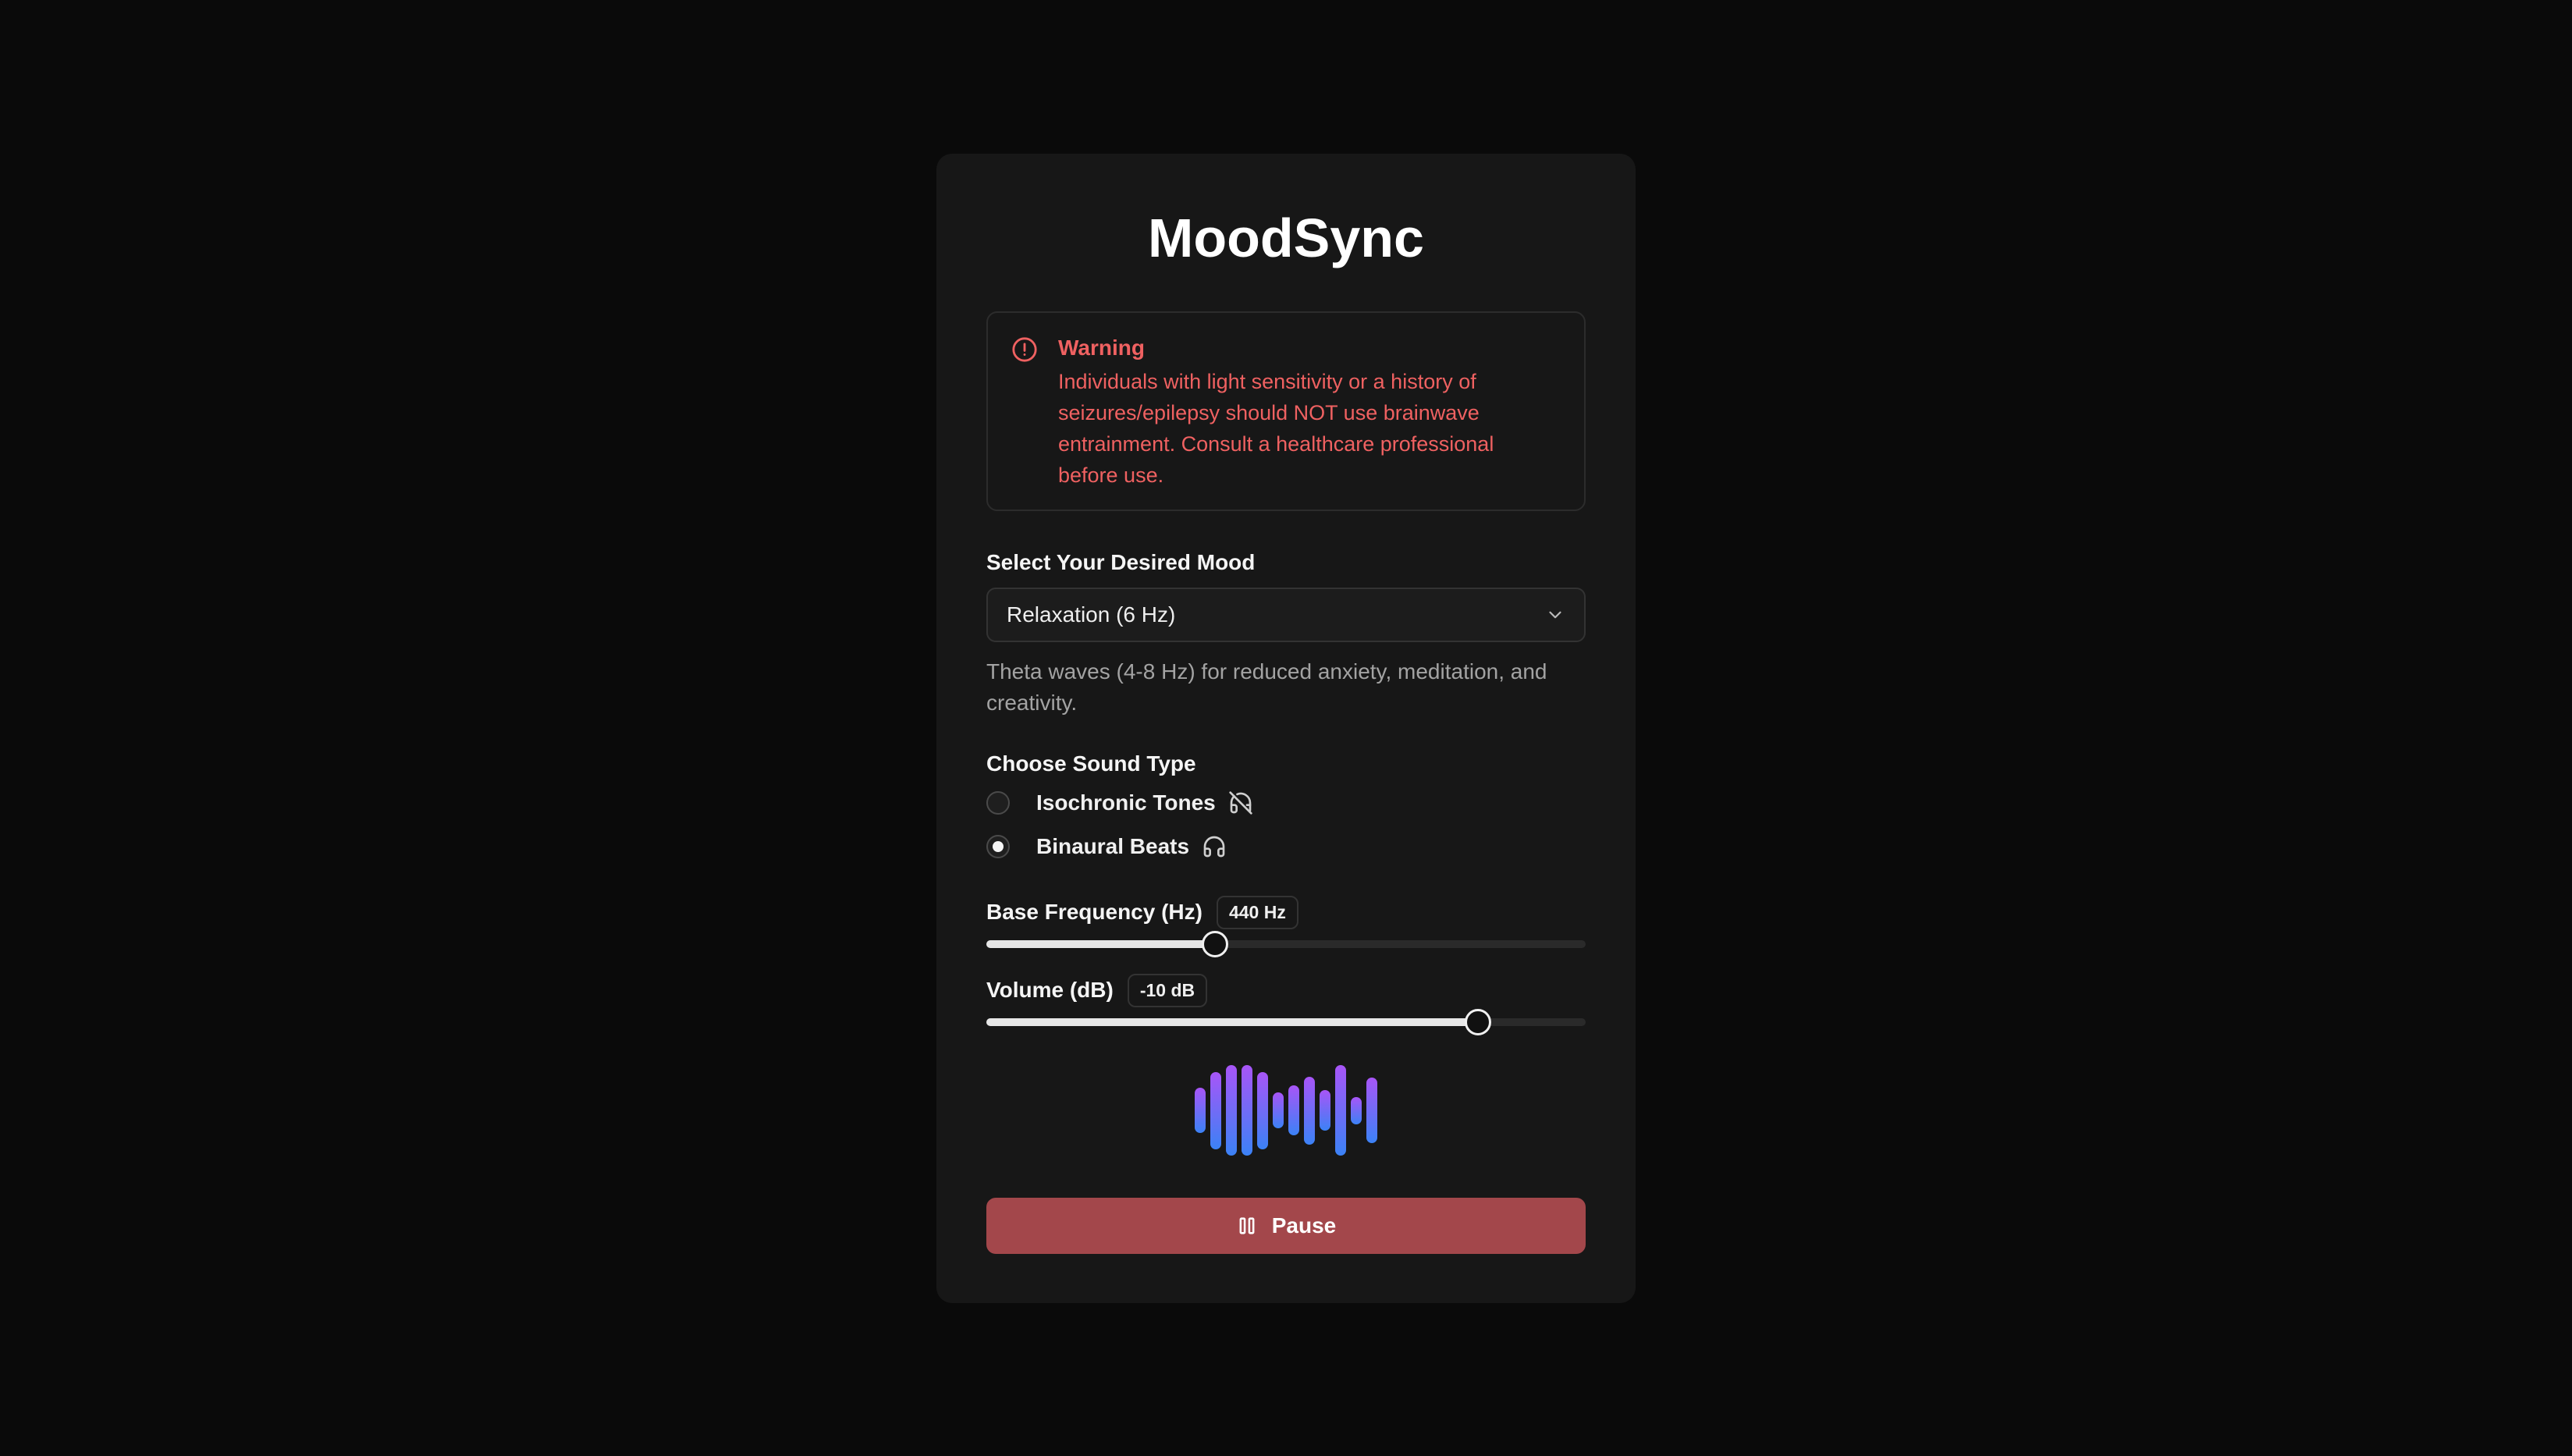  Describe the element at coordinates (1102, 348) in the screenshot. I see `warning-heading: Warning` at that location.